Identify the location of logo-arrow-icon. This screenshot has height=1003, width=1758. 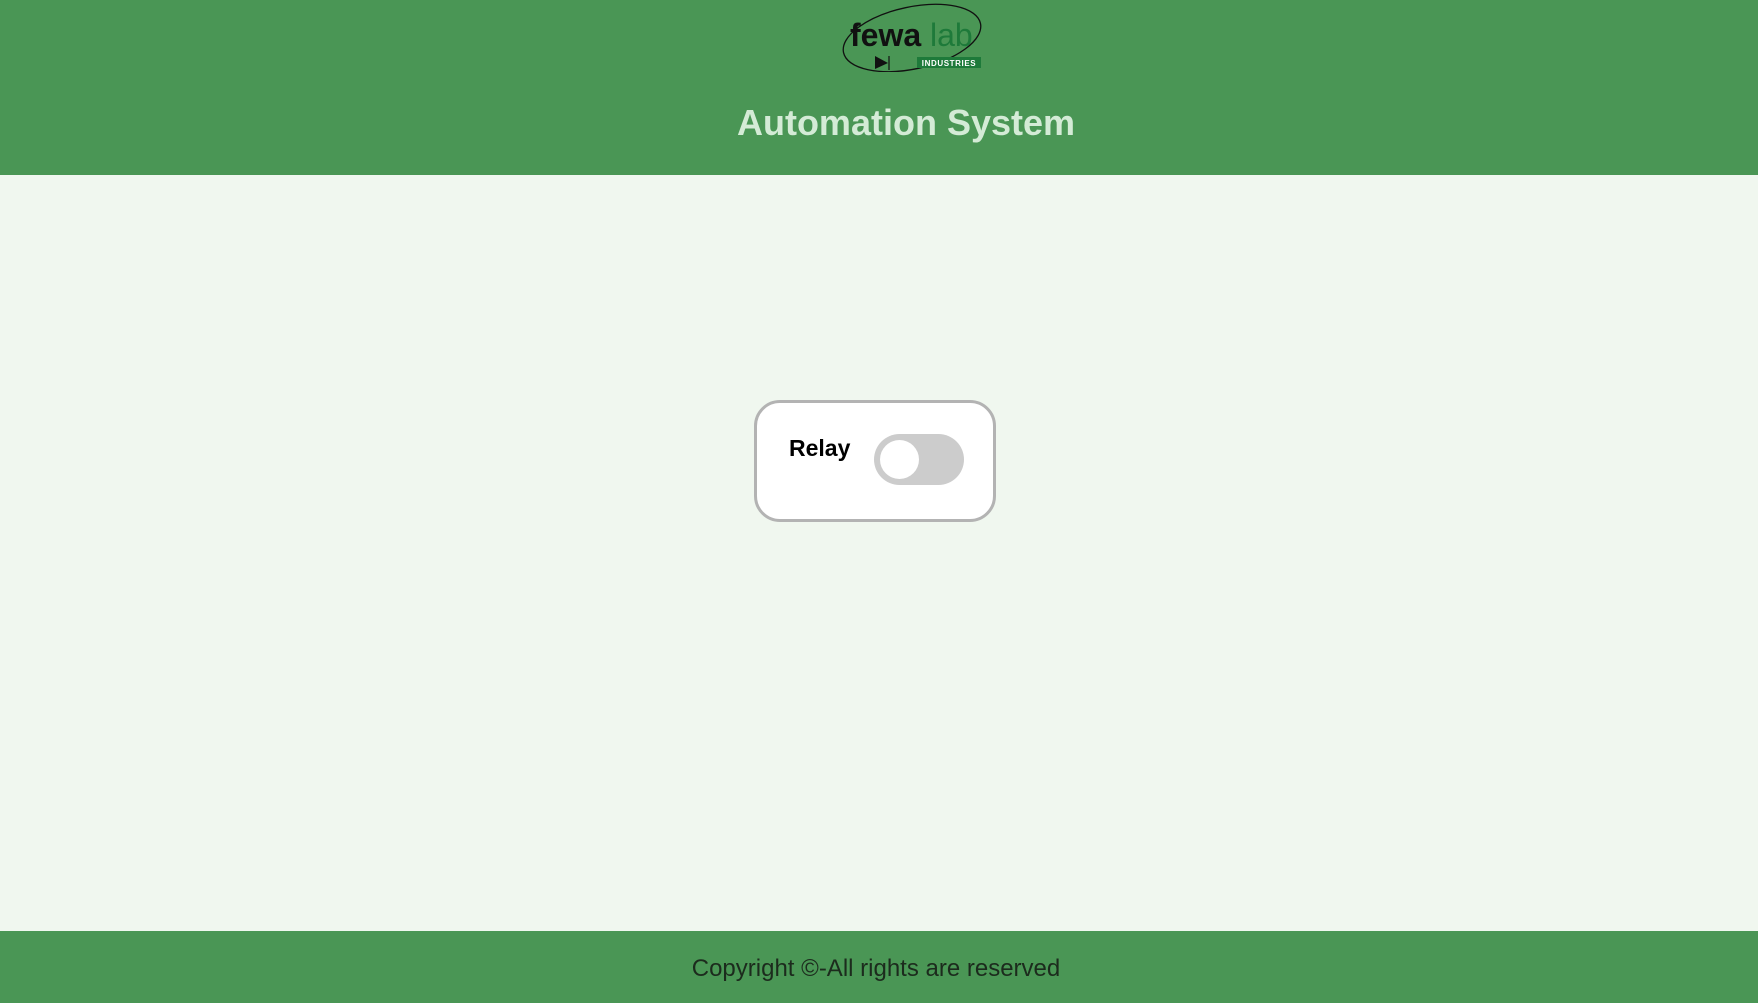
(881, 62).